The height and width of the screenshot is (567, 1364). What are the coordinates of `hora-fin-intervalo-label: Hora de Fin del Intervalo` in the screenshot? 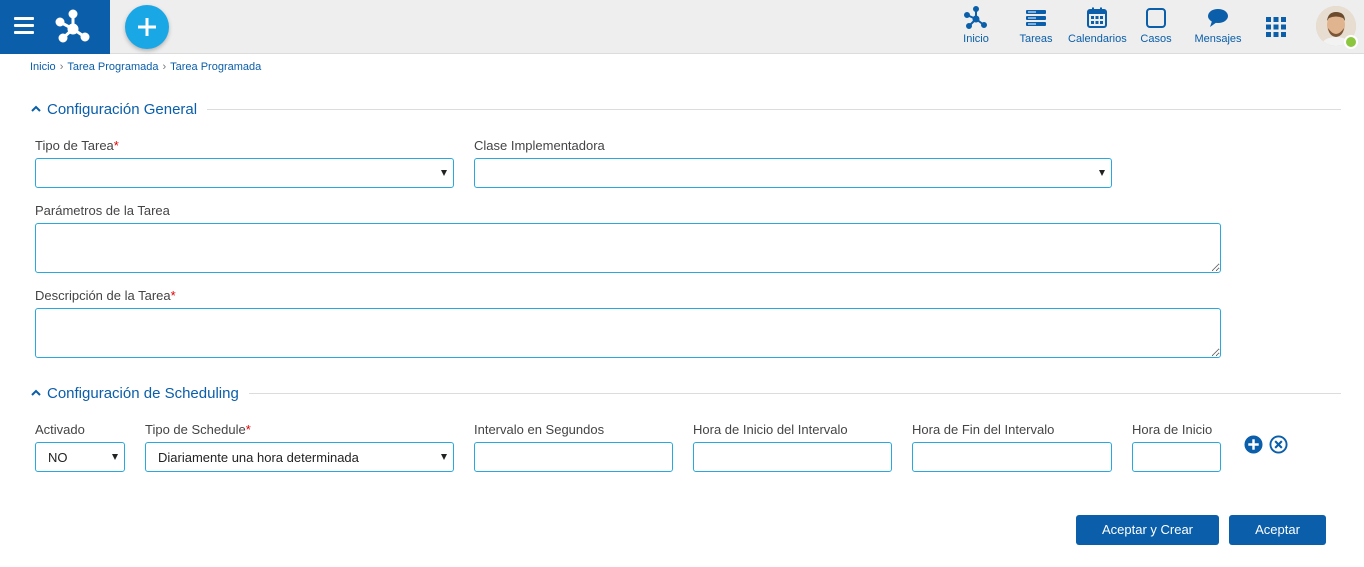 It's located at (983, 429).